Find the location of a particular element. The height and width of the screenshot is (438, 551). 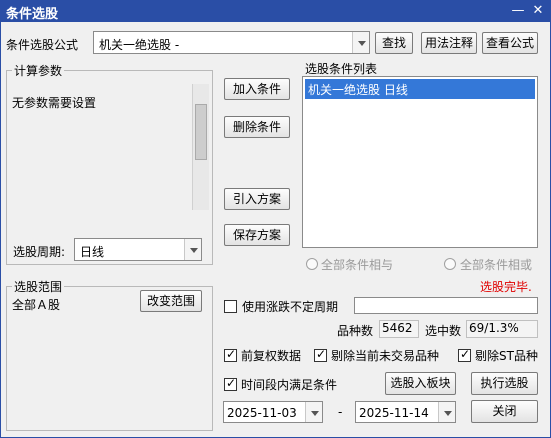

close-icon: ✕ is located at coordinates (538, 10).